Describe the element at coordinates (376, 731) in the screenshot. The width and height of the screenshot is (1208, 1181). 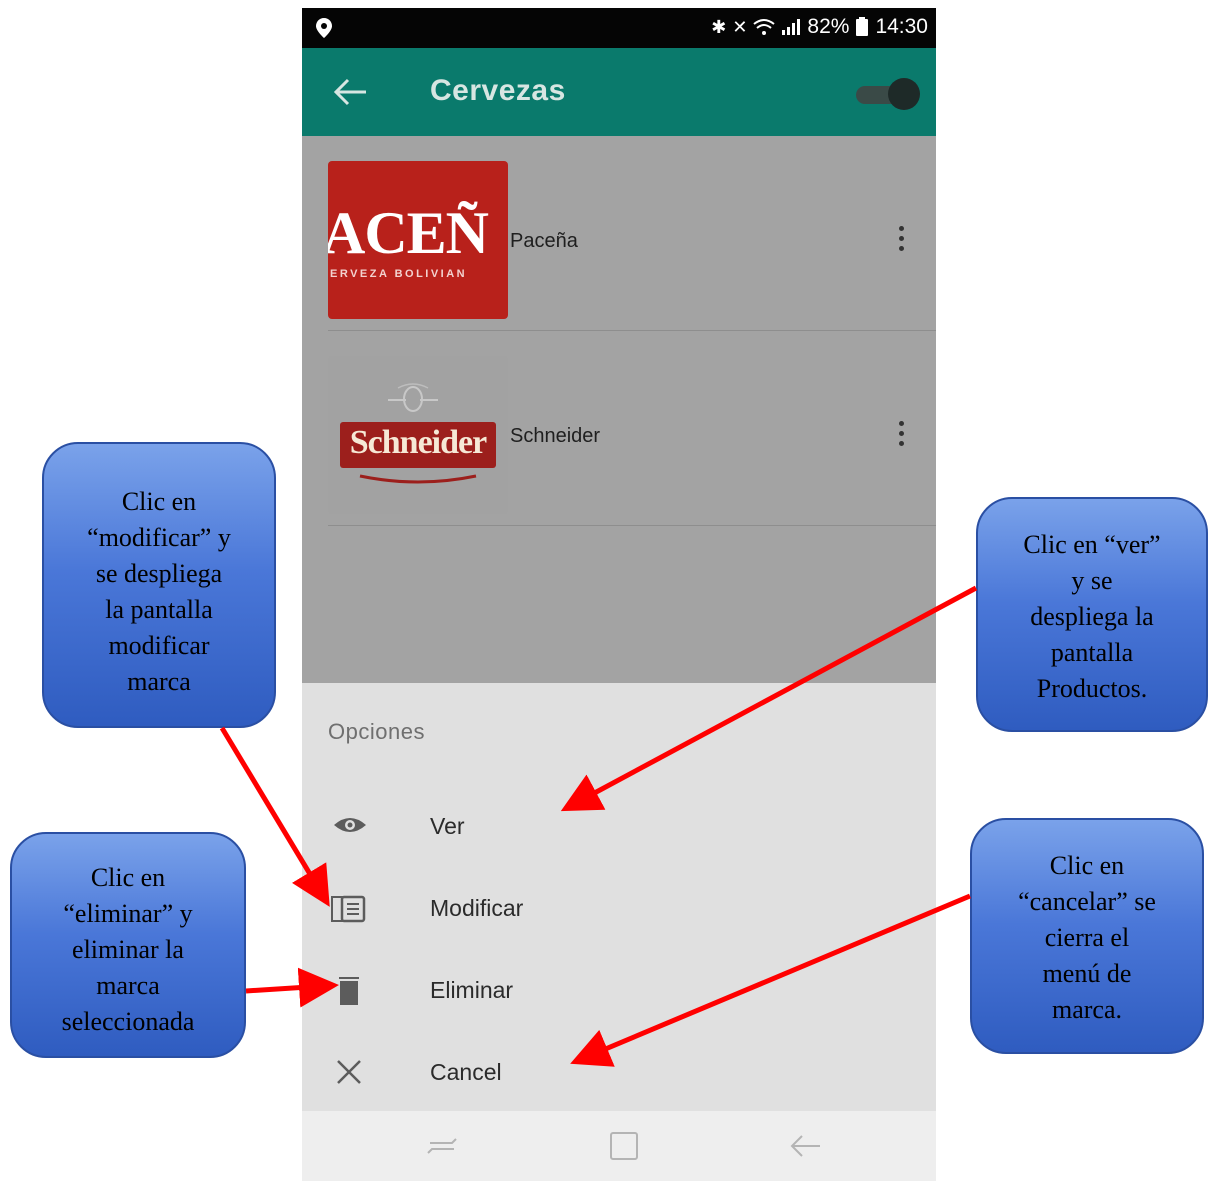
I see `sheet-title: Opciones` at that location.